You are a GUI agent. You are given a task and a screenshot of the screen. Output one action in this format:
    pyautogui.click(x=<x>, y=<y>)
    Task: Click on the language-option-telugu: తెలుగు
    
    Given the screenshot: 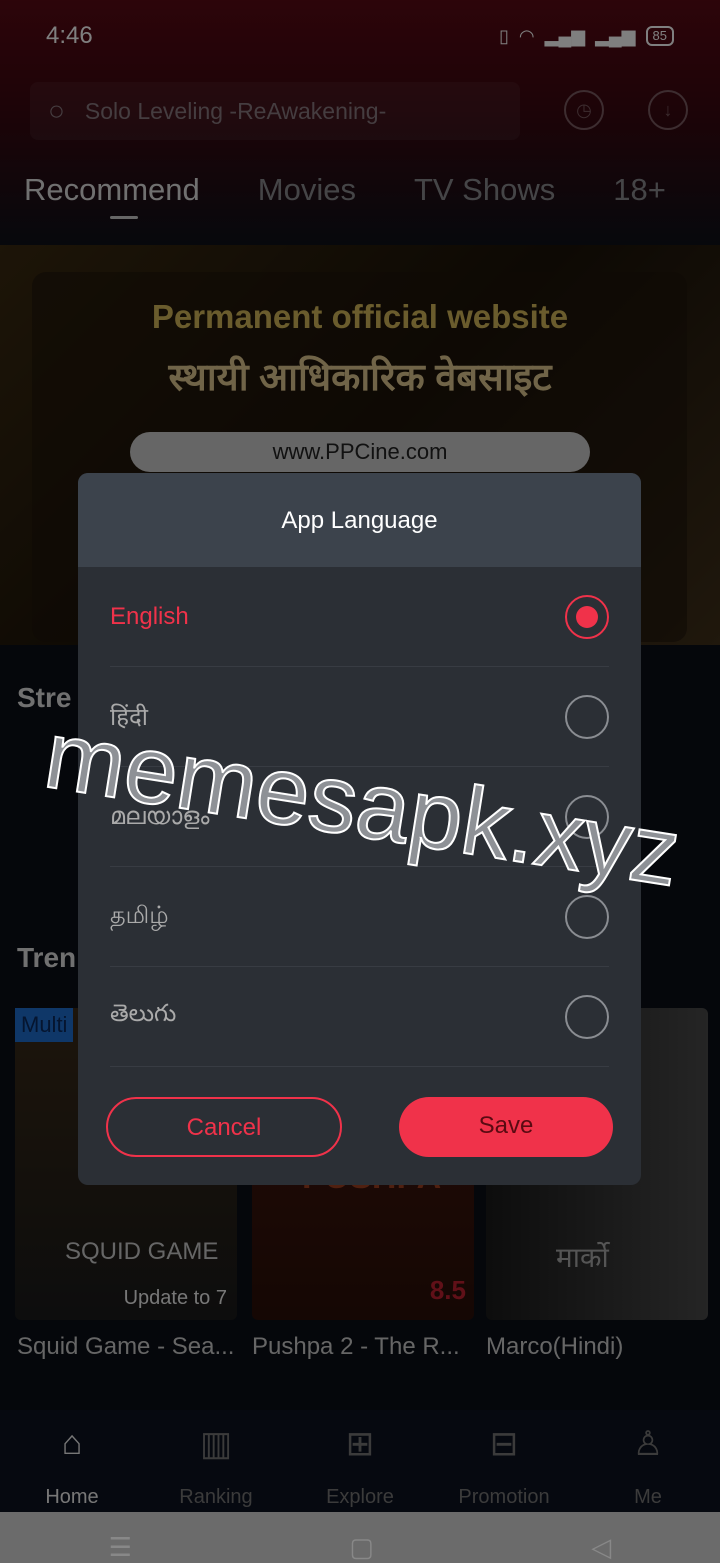 What is the action you would take?
    pyautogui.click(x=359, y=1017)
    